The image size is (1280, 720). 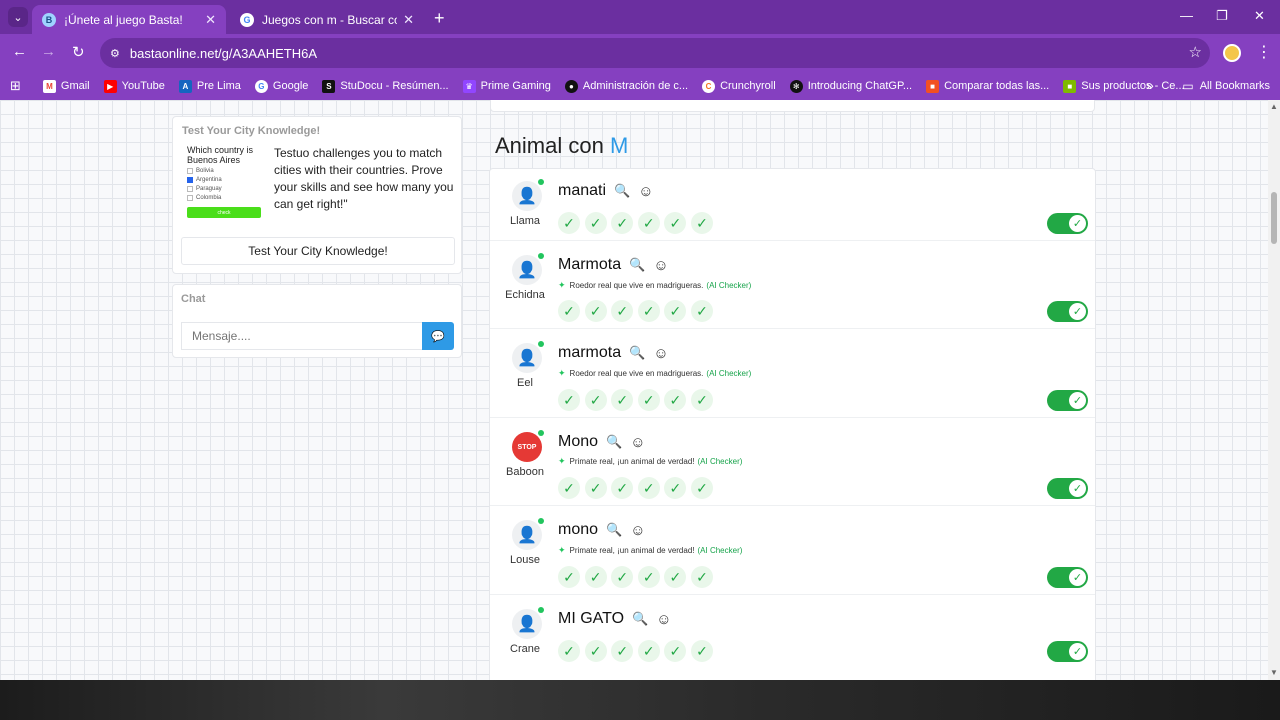 What do you see at coordinates (602, 530) in the screenshot?
I see `answer-word: mono 🔍 ☺` at bounding box center [602, 530].